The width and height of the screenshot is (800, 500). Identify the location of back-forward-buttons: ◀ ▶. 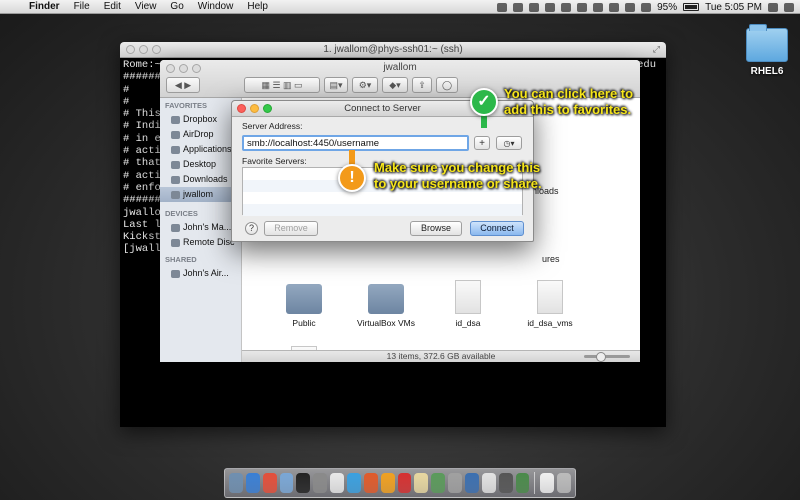
(183, 85).